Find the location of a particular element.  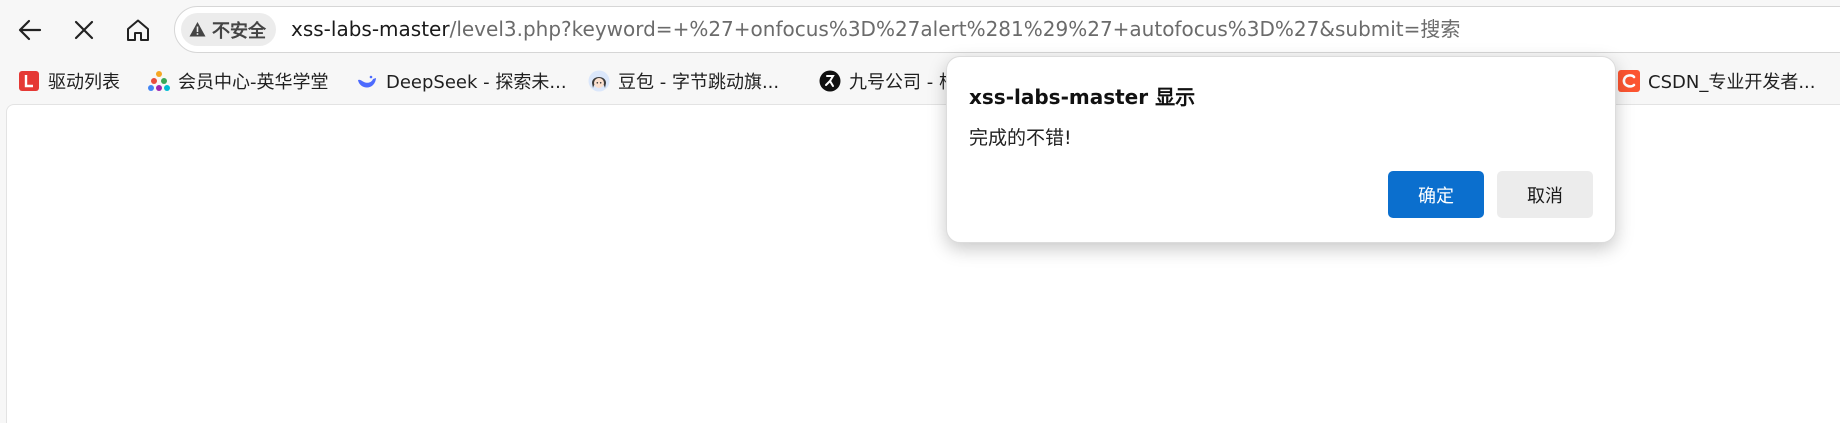

bookmark-item: 会员中心-英华学堂 is located at coordinates (238, 81).